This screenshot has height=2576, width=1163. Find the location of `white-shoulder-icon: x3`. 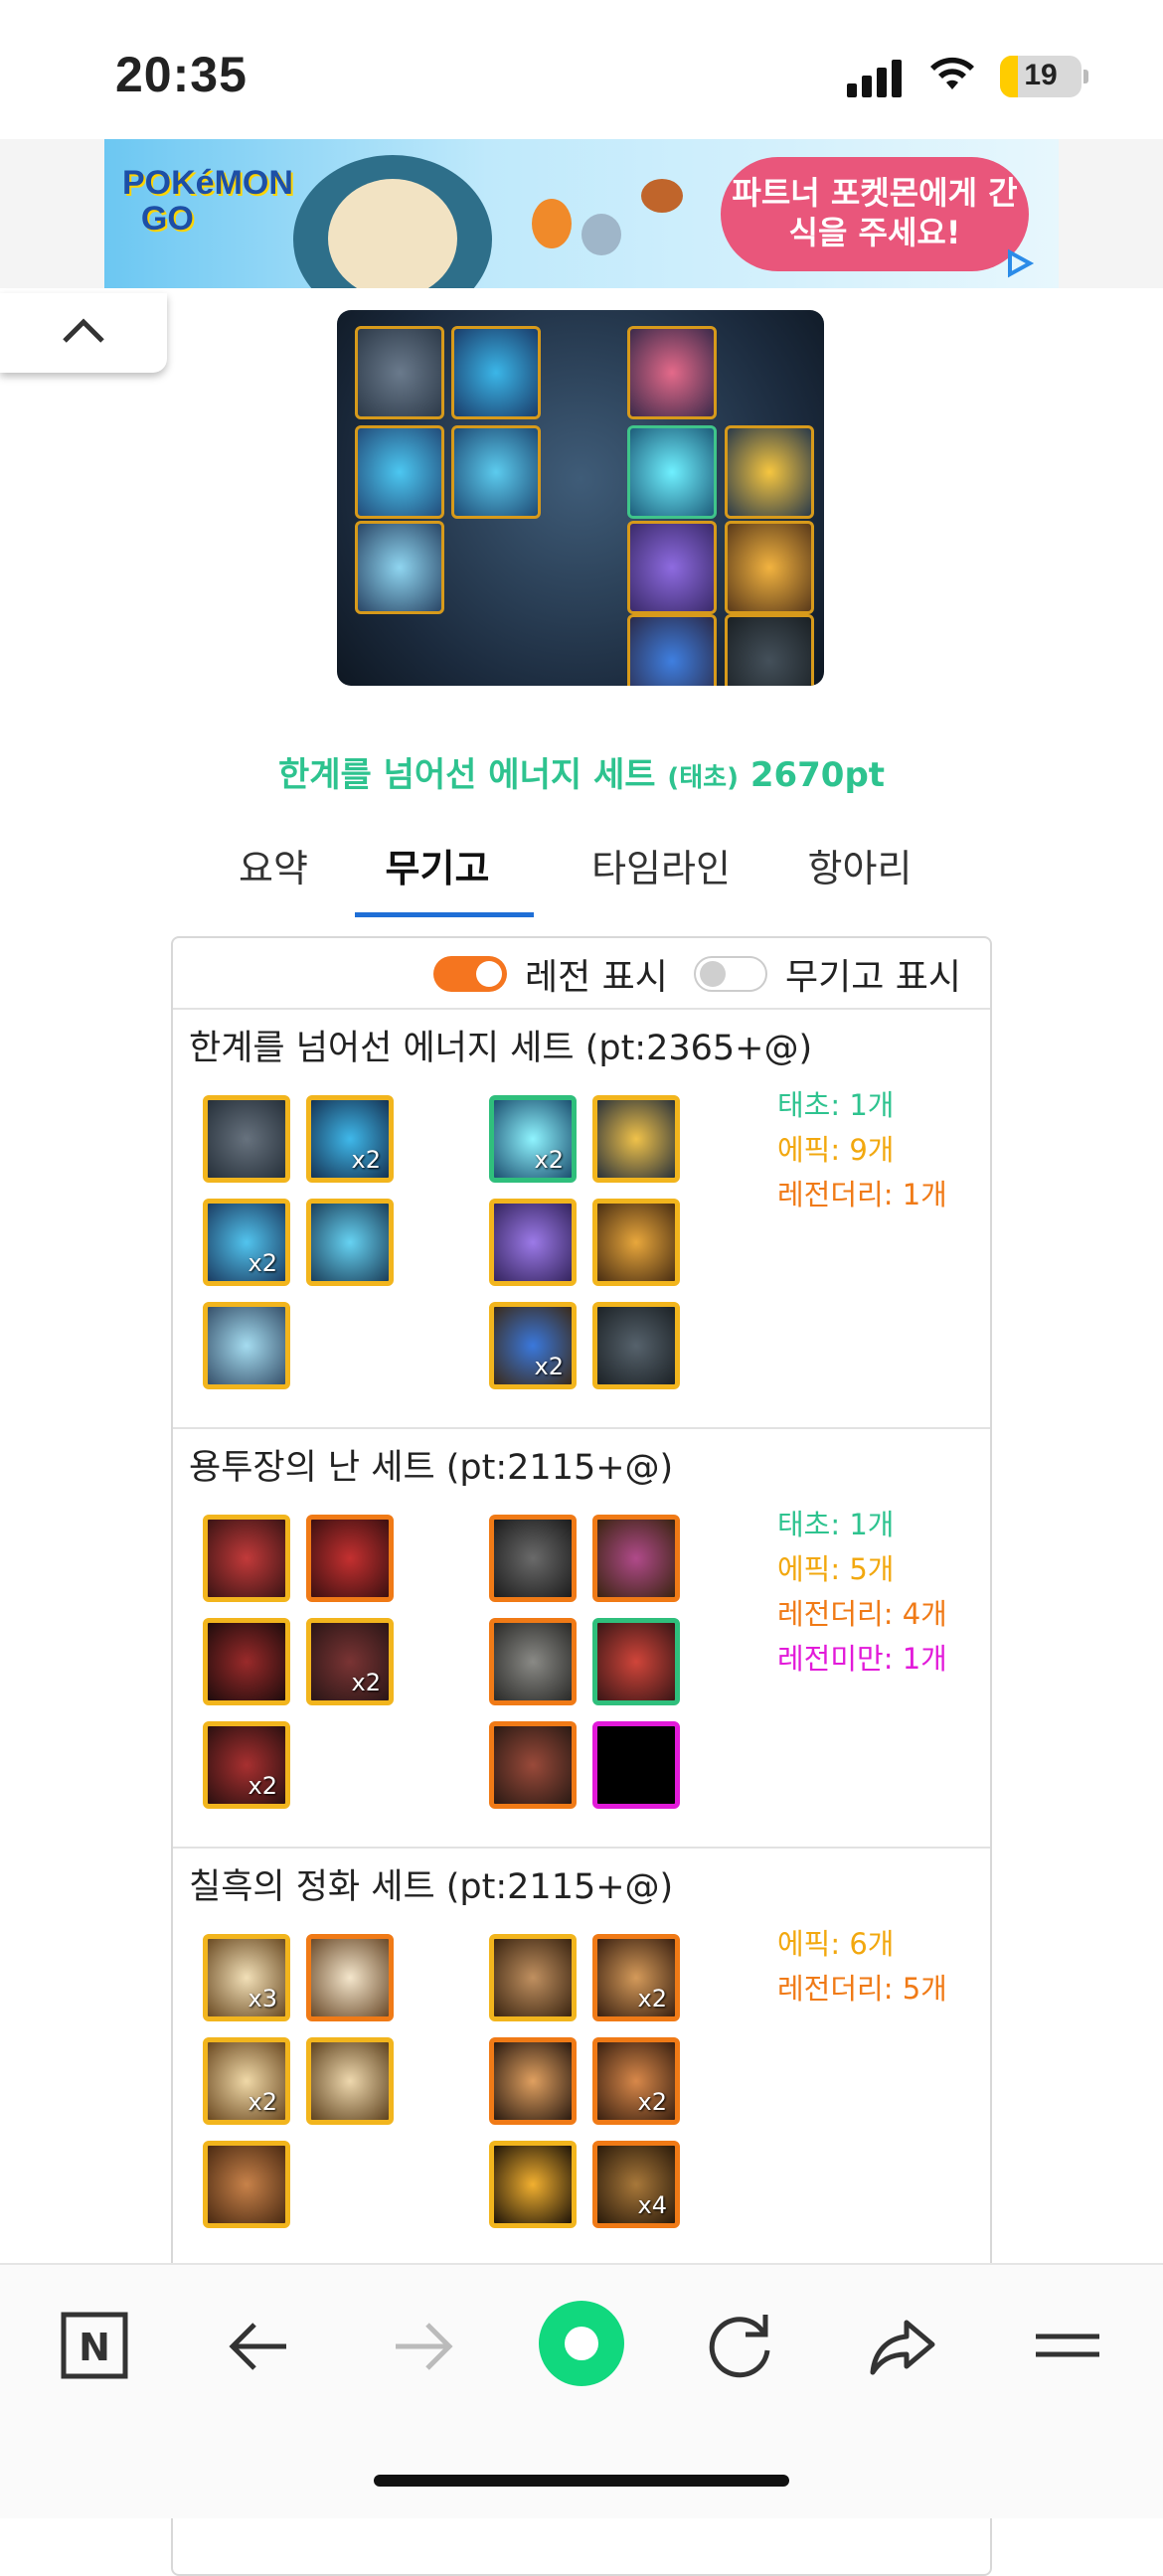

white-shoulder-icon: x3 is located at coordinates (246, 1977).